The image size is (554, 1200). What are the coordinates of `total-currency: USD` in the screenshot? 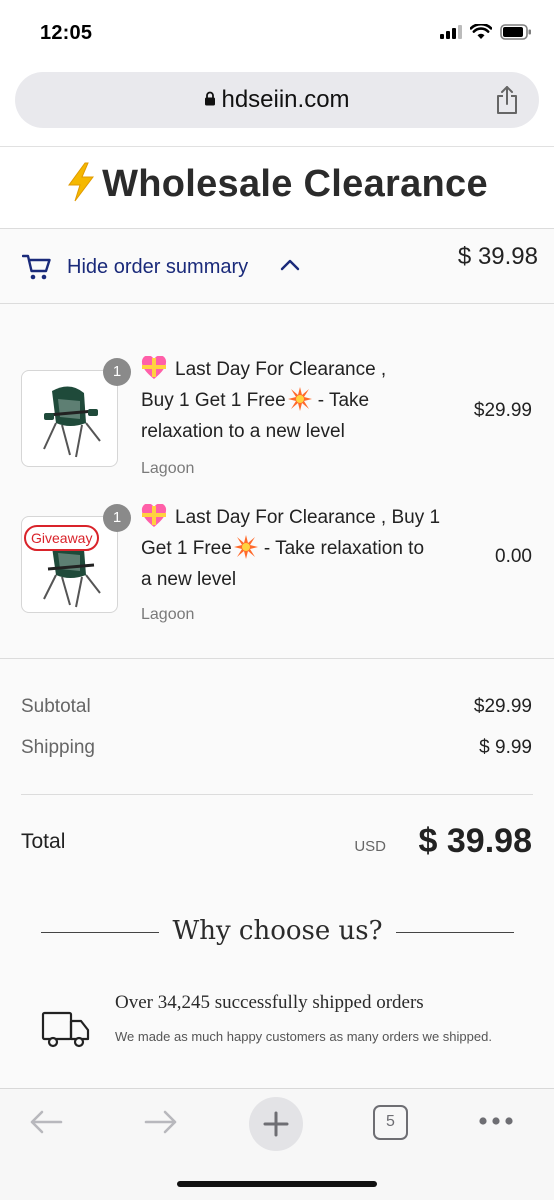 It's located at (370, 846).